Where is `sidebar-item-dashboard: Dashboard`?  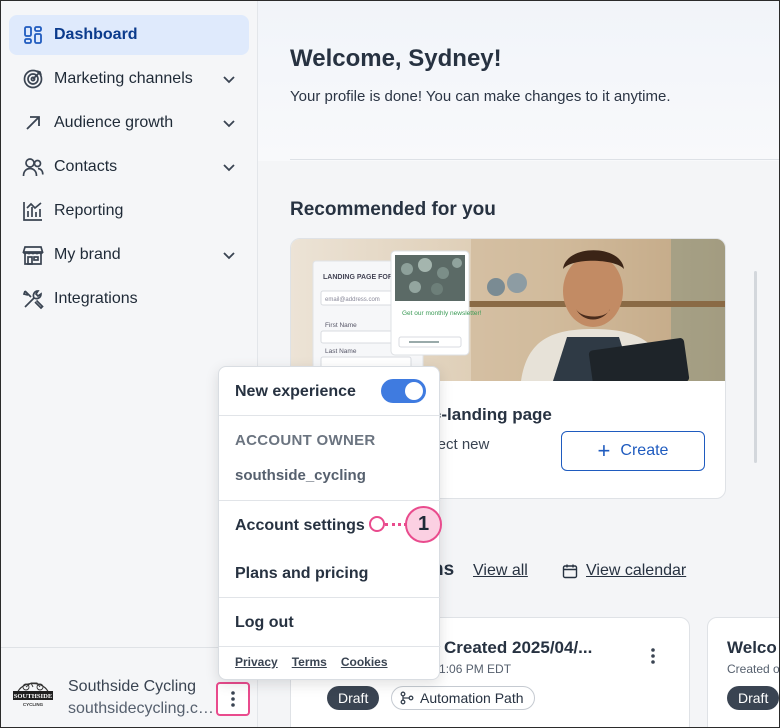 sidebar-item-dashboard: Dashboard is located at coordinates (129, 35).